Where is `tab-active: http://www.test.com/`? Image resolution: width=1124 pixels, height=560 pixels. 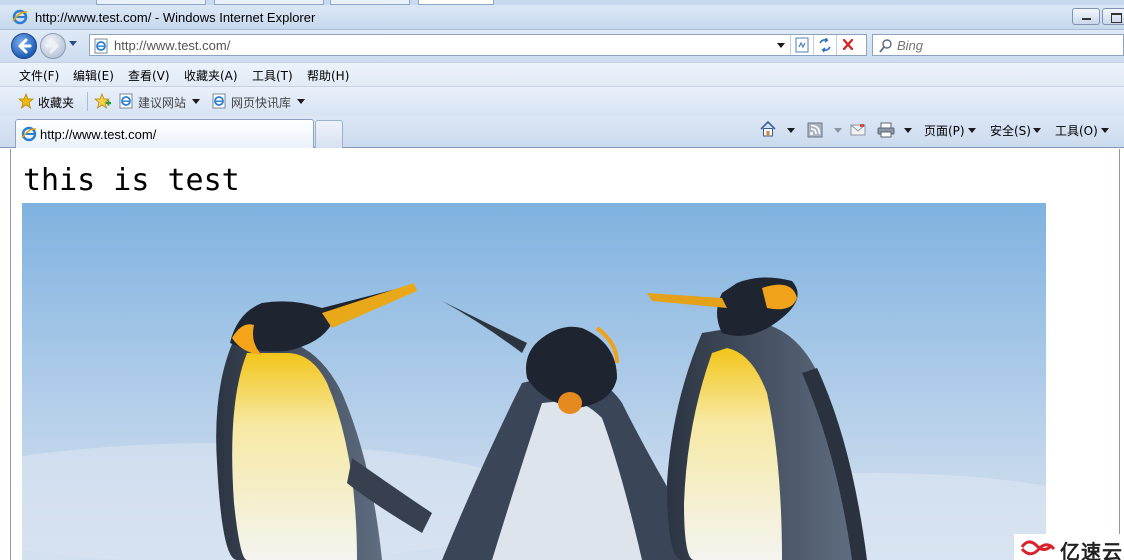
tab-active: http://www.test.com/ is located at coordinates (164, 133).